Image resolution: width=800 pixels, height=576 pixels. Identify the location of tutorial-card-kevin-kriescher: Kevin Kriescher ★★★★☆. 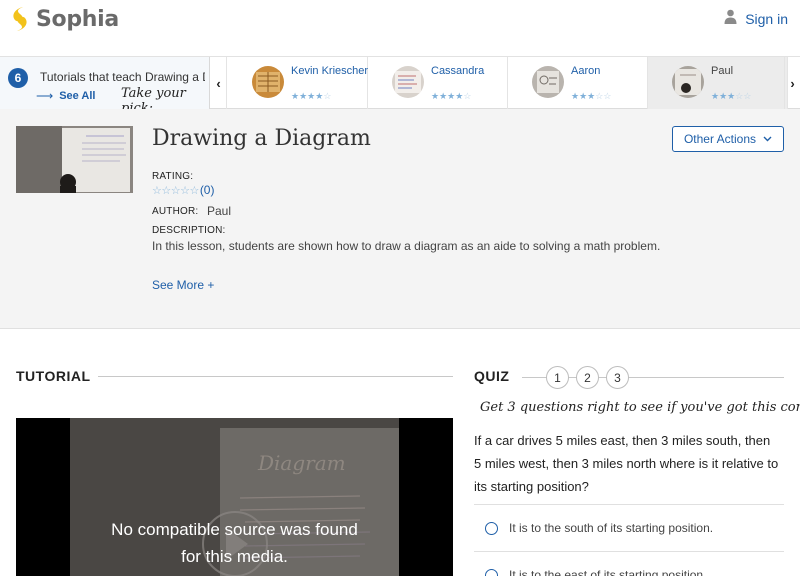
(298, 83).